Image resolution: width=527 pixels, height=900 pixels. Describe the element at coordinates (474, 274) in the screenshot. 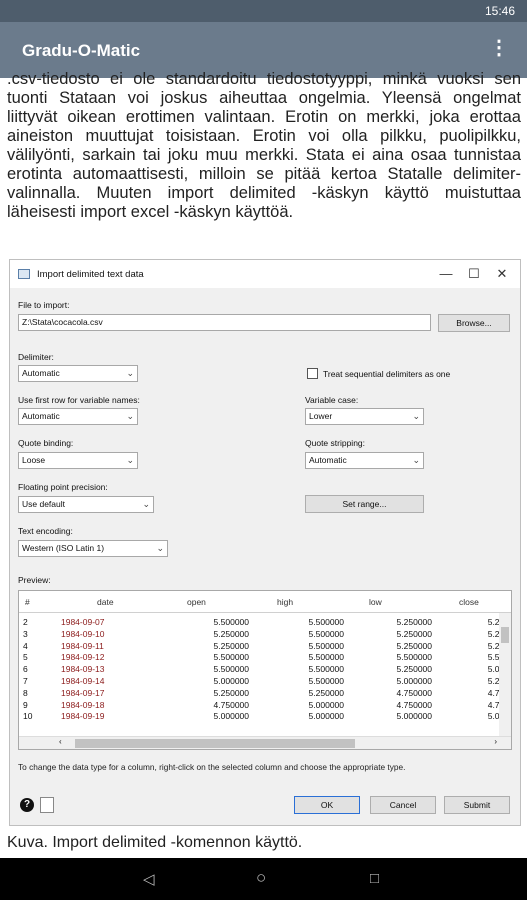

I see `maximize-icon: ☐` at that location.